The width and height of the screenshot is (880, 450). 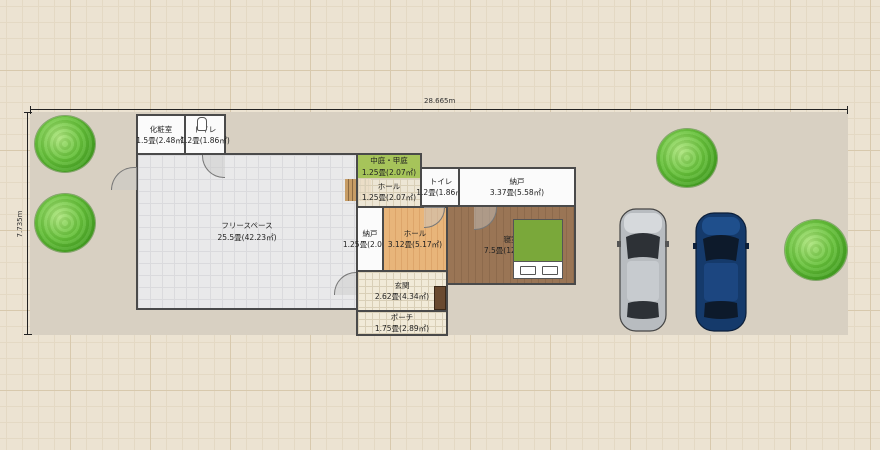 What do you see at coordinates (161, 140) in the screenshot?
I see `room-area: 1.5畳(2.48㎡)` at bounding box center [161, 140].